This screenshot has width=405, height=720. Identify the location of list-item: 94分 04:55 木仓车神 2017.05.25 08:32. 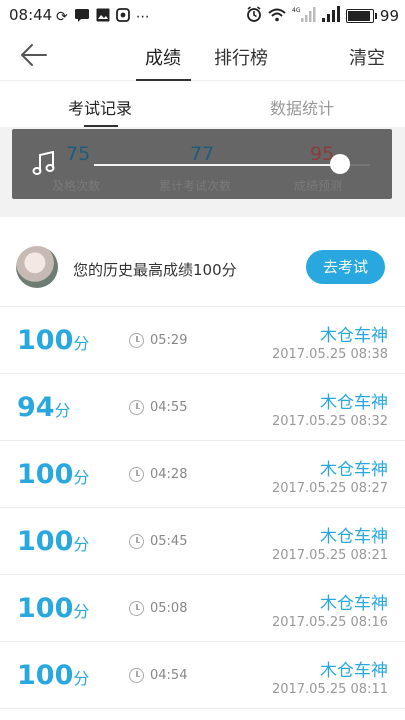
(202, 407).